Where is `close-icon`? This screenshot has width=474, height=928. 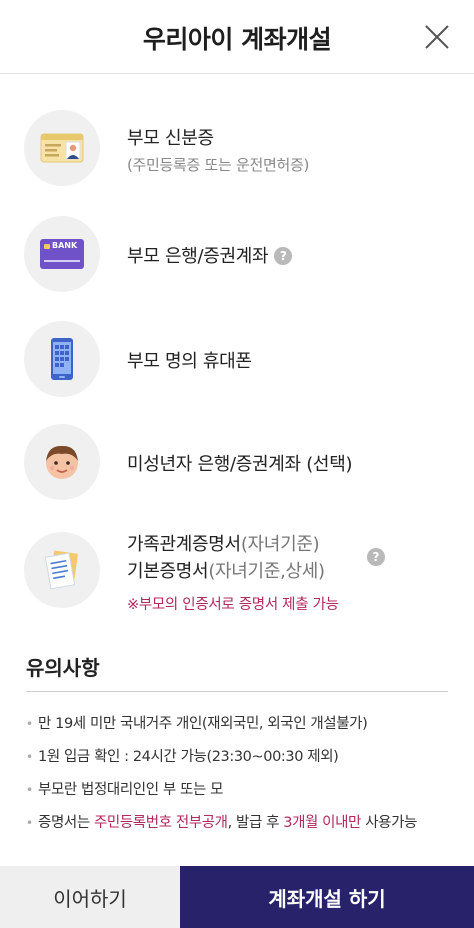 close-icon is located at coordinates (437, 37).